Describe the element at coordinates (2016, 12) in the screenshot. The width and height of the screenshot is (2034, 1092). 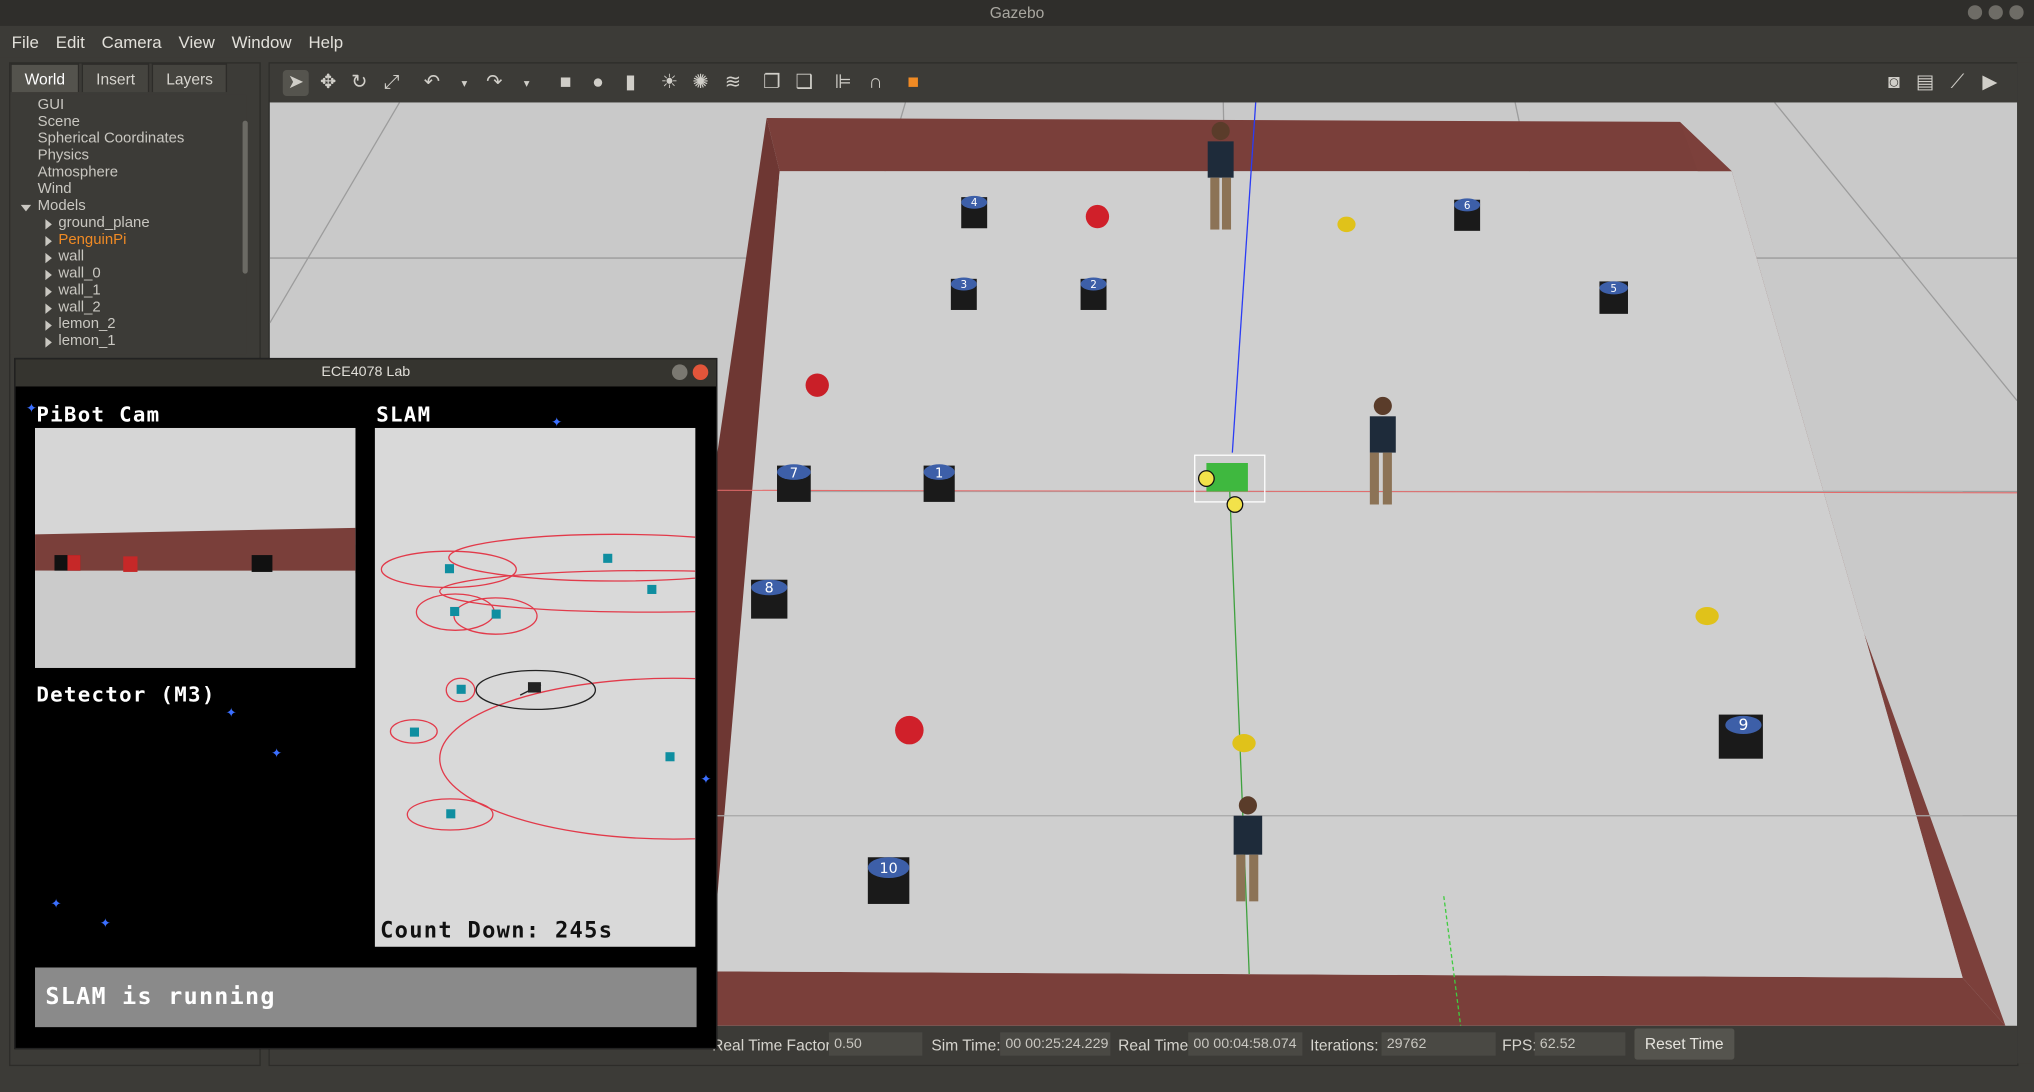
I see `close-button` at that location.